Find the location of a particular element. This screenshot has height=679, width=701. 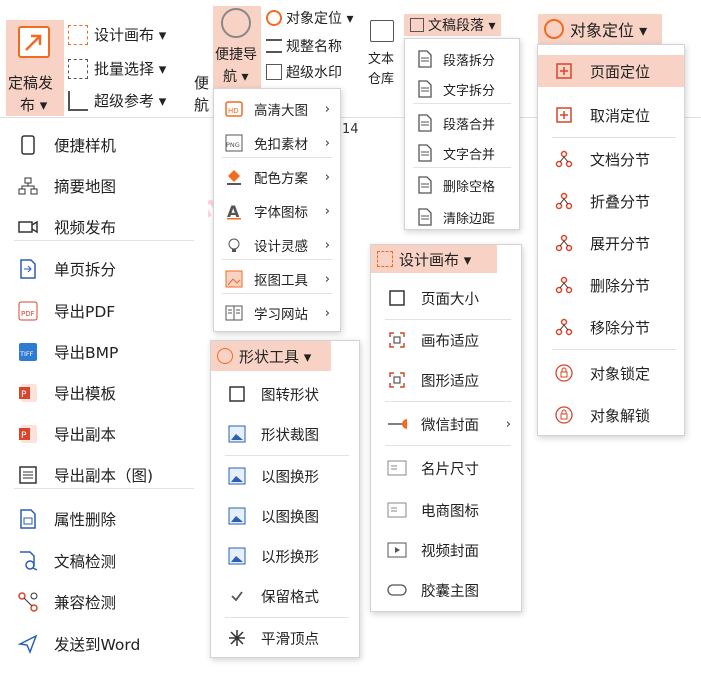

objpos-menu-item: 对象锁定 is located at coordinates (611, 373).